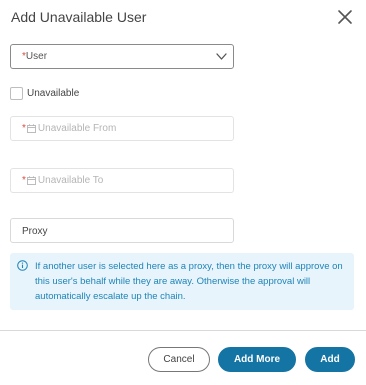  I want to click on footer-divider, so click(183, 330).